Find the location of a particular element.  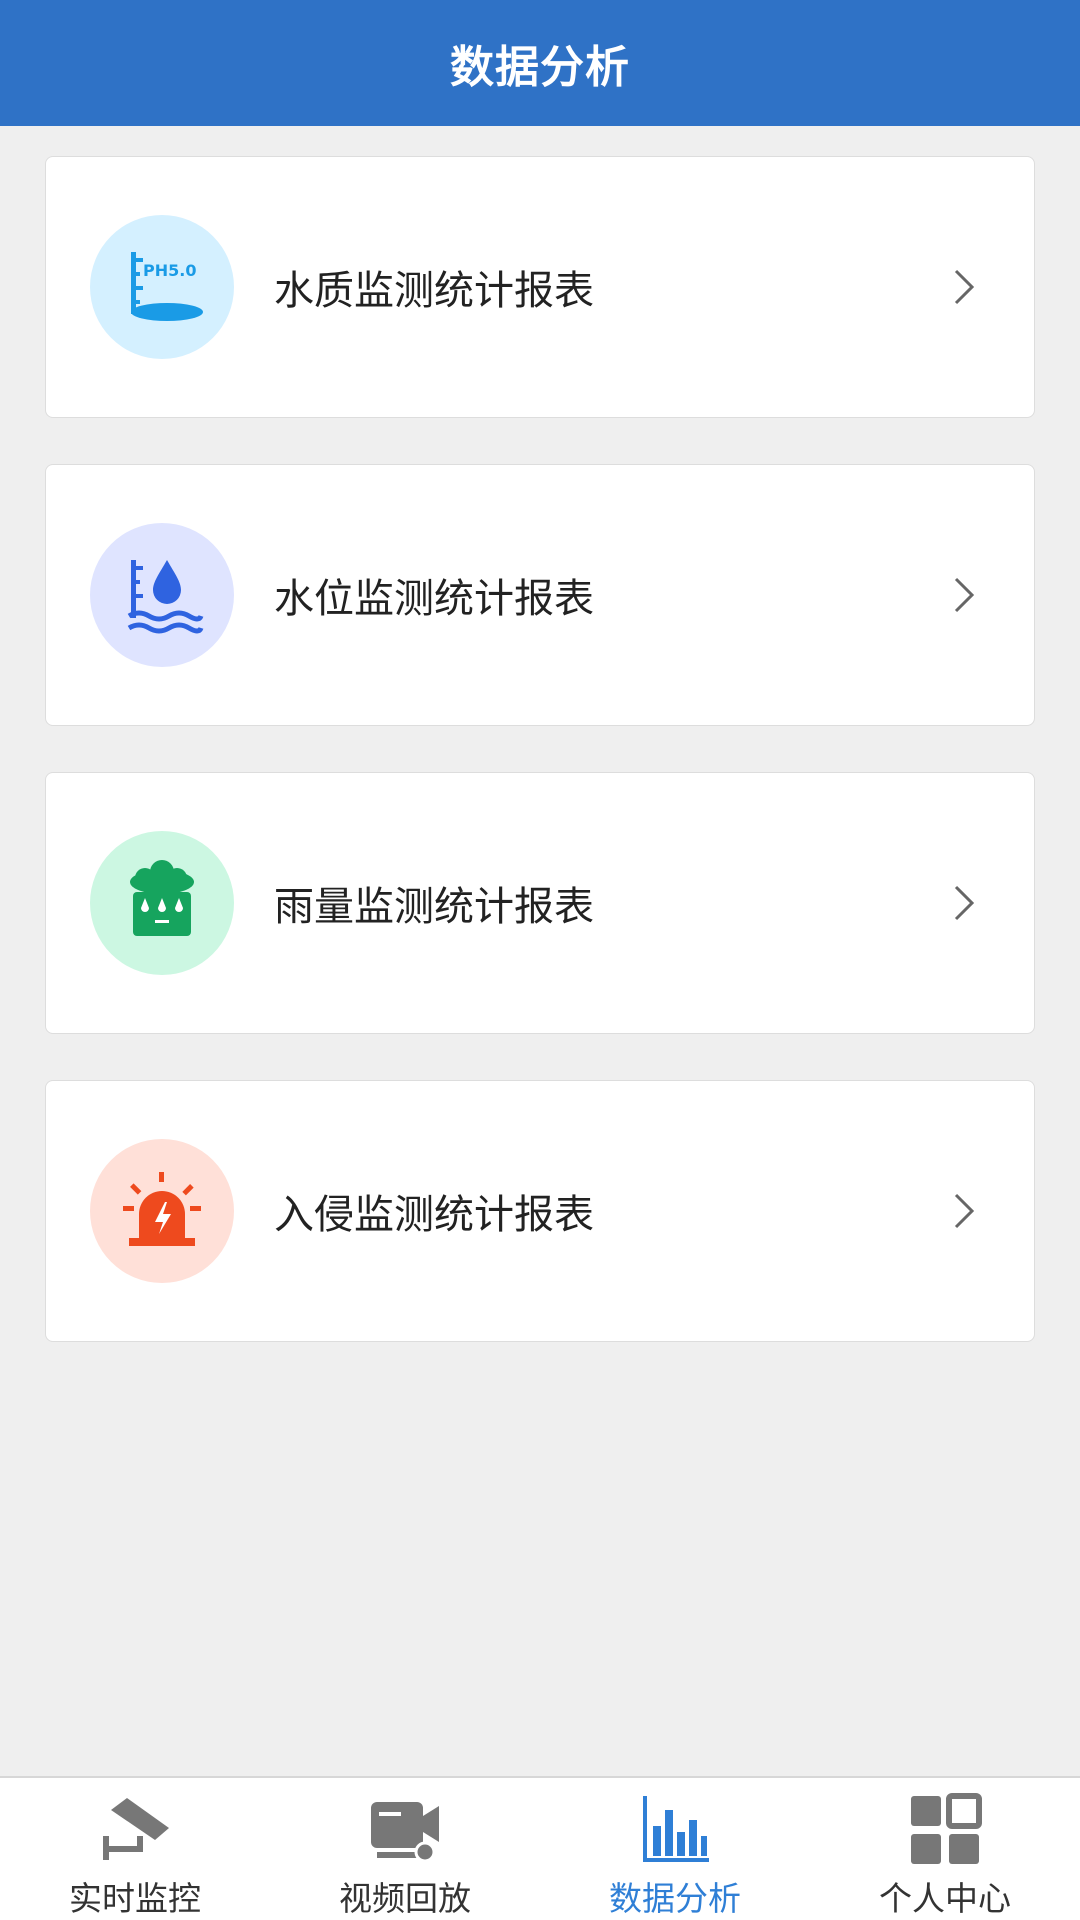

bottom-tab-bar: 实时监控 视频回放 数据分析 个人中心 is located at coordinates (540, 1848).